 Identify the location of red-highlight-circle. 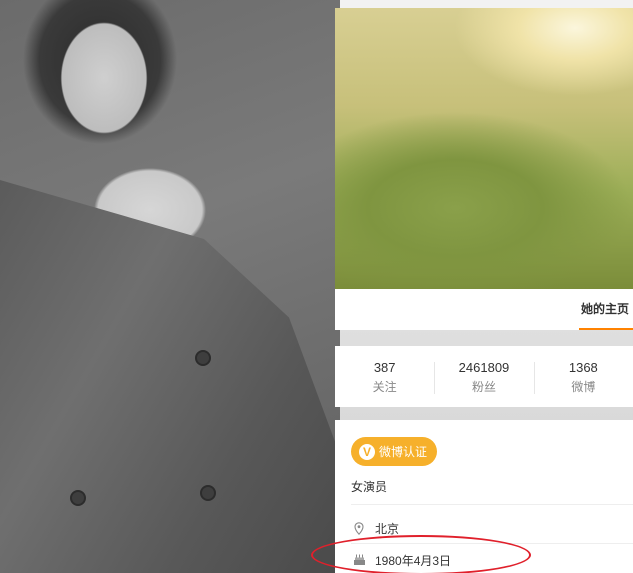
(421, 554).